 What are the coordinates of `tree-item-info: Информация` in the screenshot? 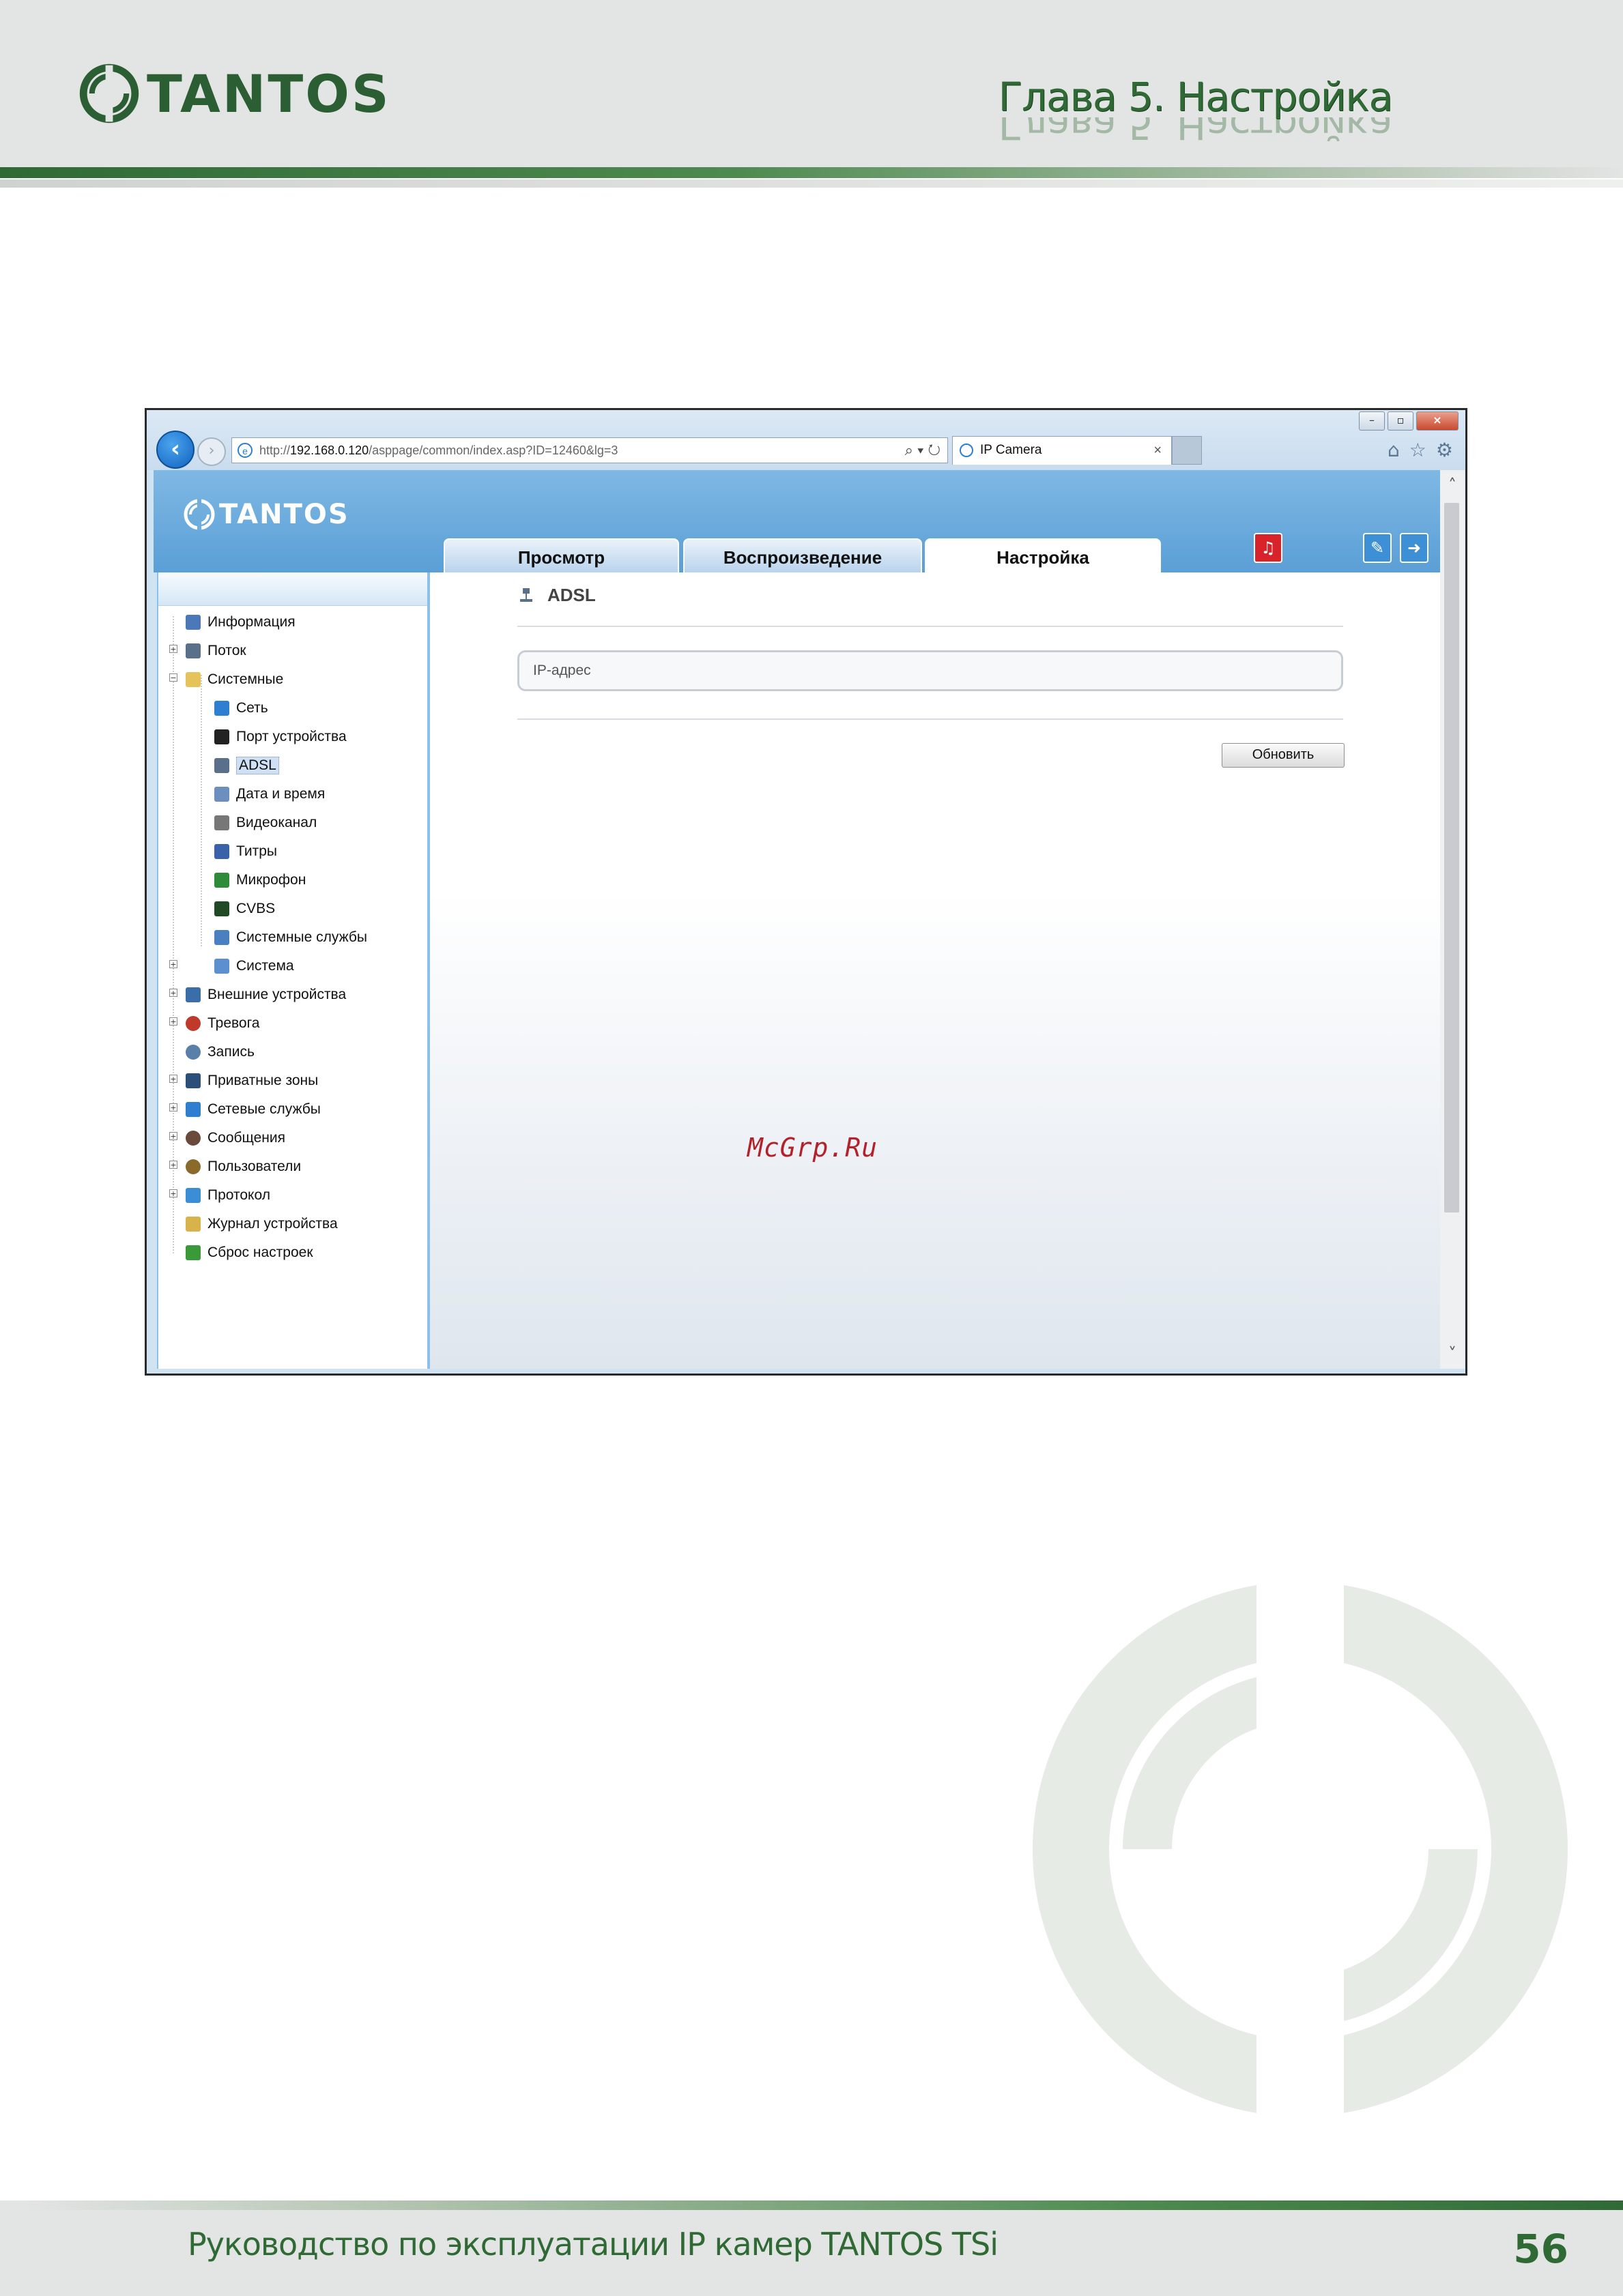 It's located at (241, 622).